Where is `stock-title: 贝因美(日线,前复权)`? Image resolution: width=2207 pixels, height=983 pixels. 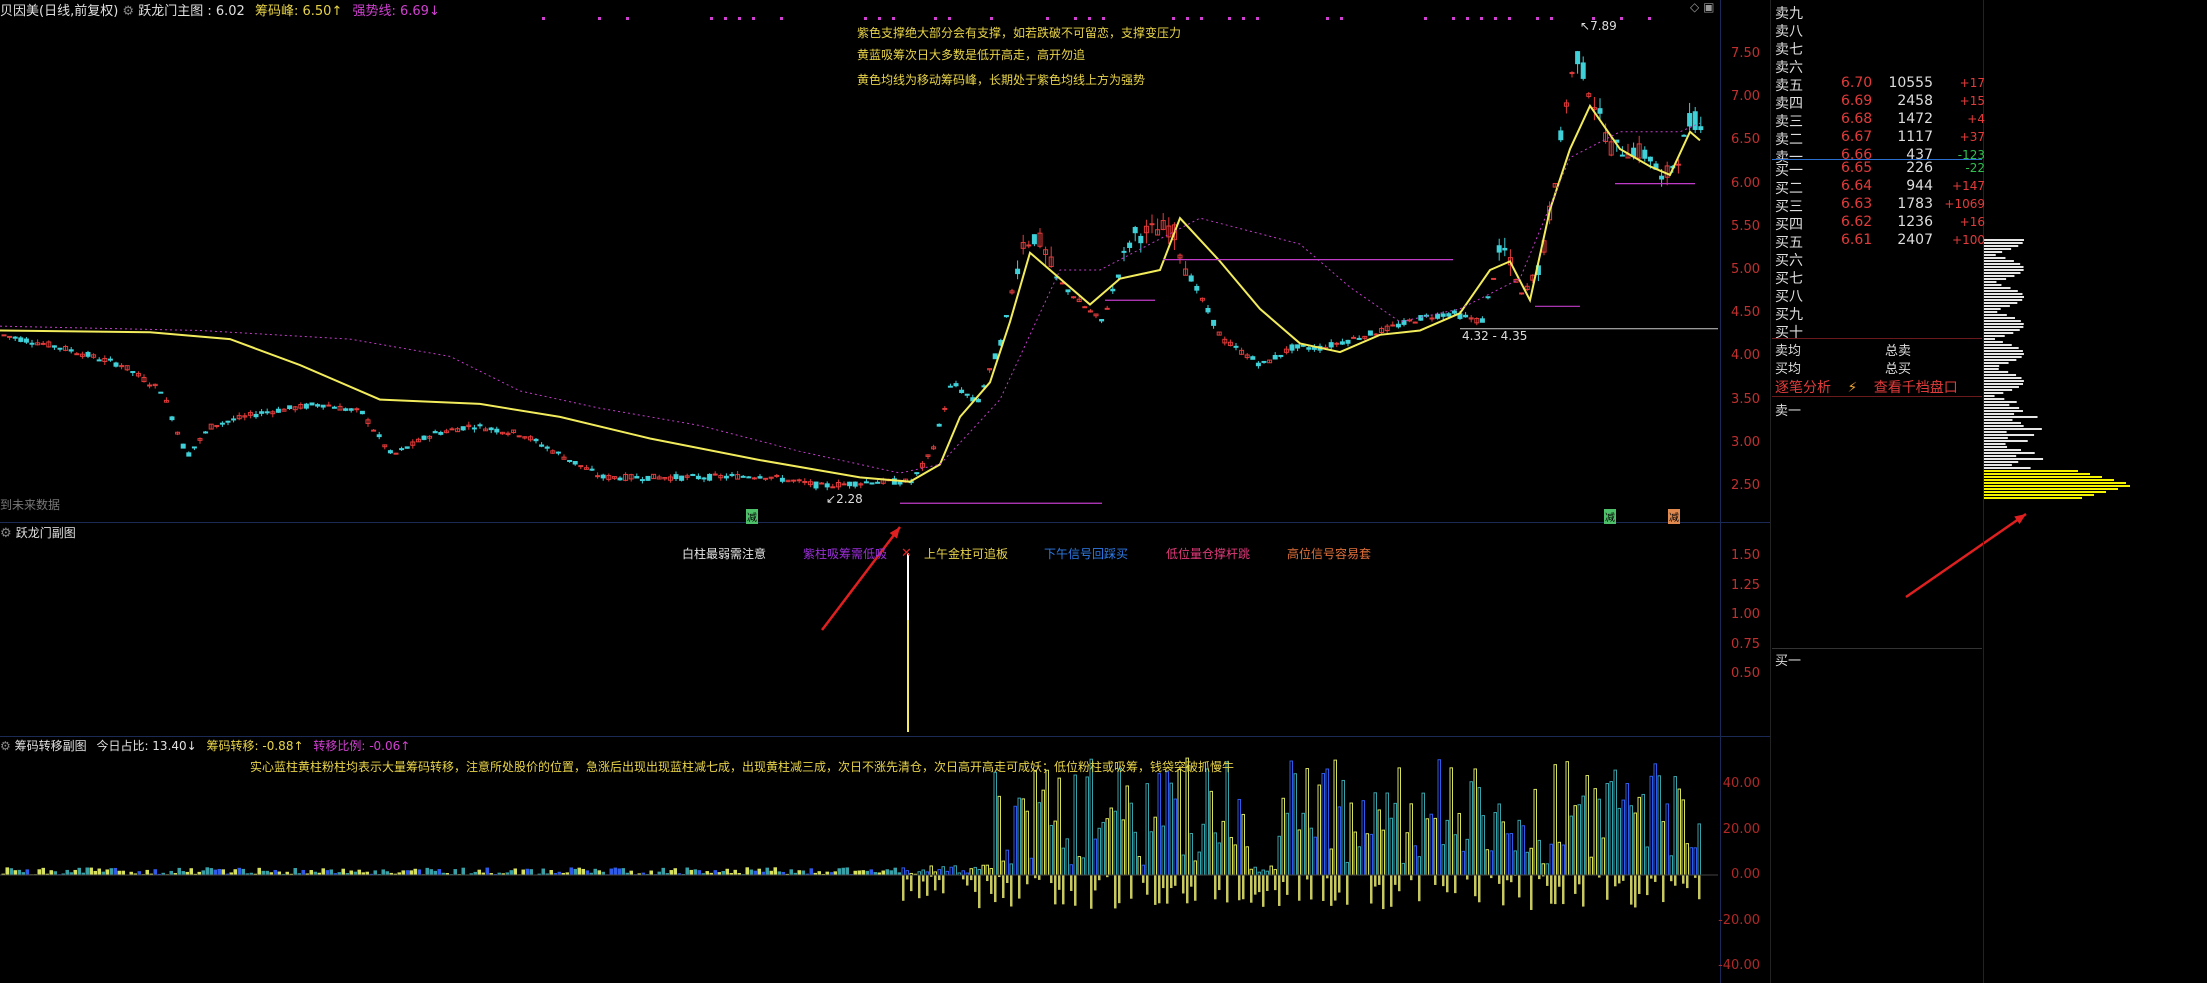 stock-title: 贝因美(日线,前复权) is located at coordinates (59, 11).